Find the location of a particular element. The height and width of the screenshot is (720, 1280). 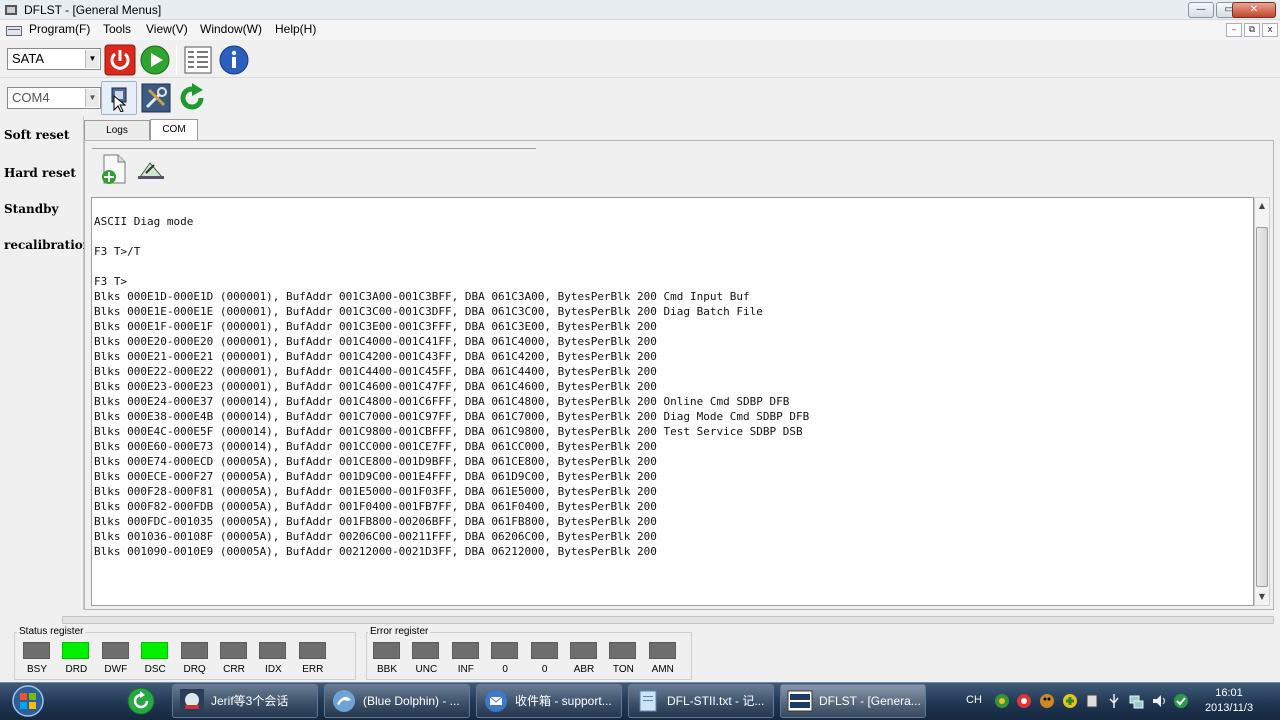

register-label: AMN is located at coordinates (662, 669).